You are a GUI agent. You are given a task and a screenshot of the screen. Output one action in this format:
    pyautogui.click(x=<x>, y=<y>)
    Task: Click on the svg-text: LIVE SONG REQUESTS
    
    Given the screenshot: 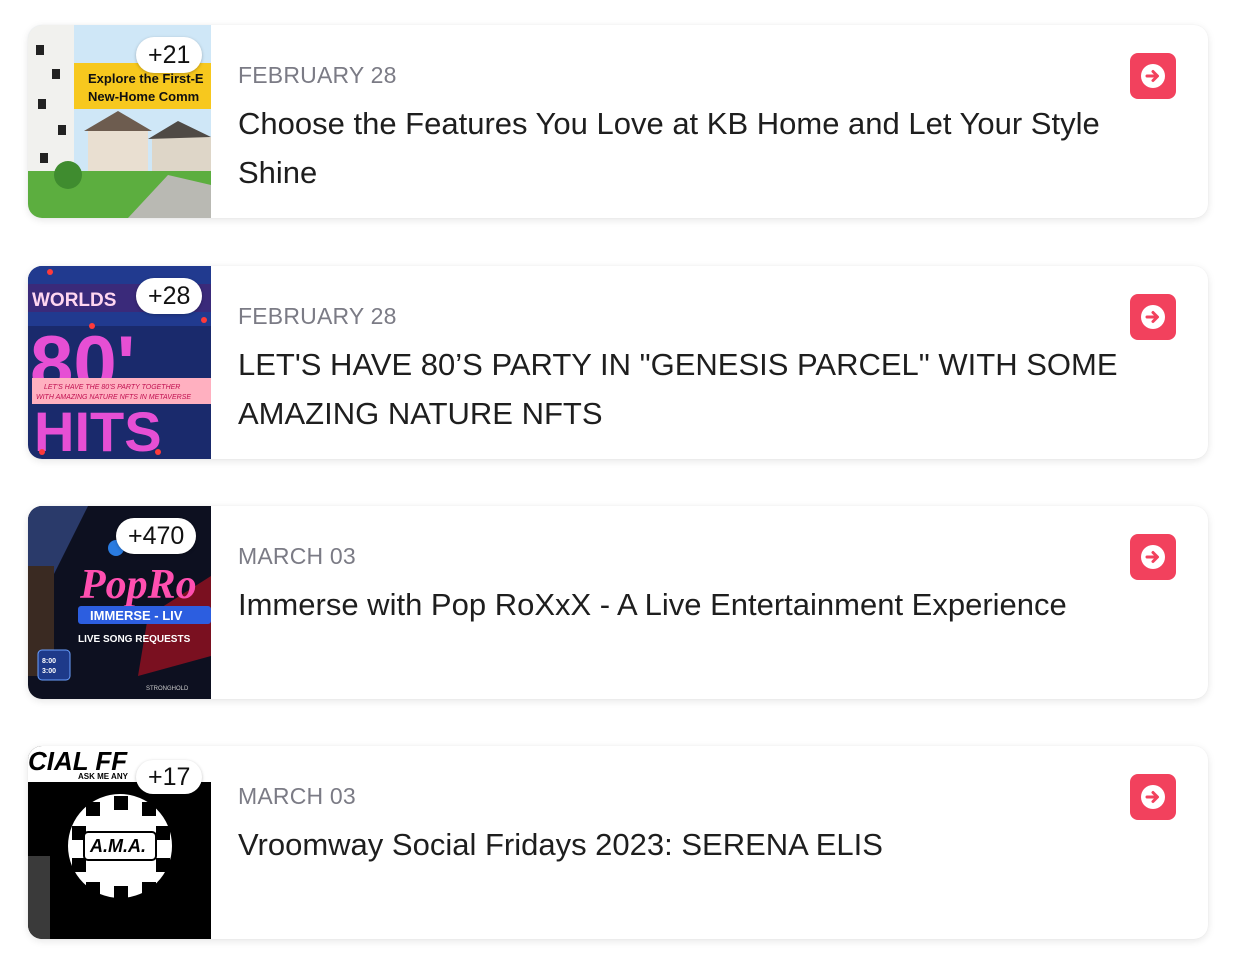 What is the action you would take?
    pyautogui.click(x=134, y=639)
    